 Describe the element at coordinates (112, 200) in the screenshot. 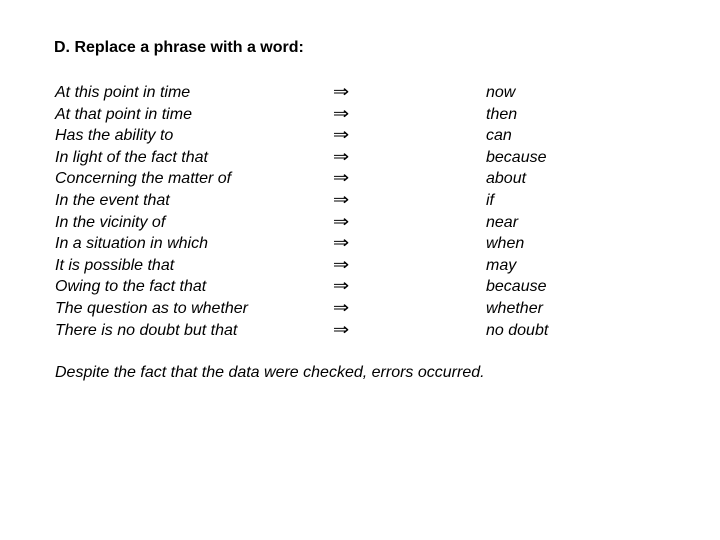

I see `phrase: In the event that` at that location.